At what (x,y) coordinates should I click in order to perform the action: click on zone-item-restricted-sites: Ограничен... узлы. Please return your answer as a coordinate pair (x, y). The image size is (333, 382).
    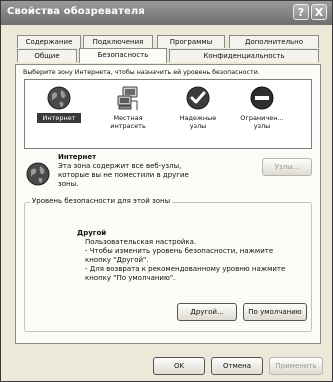
    Looking at the image, I should click on (262, 114).